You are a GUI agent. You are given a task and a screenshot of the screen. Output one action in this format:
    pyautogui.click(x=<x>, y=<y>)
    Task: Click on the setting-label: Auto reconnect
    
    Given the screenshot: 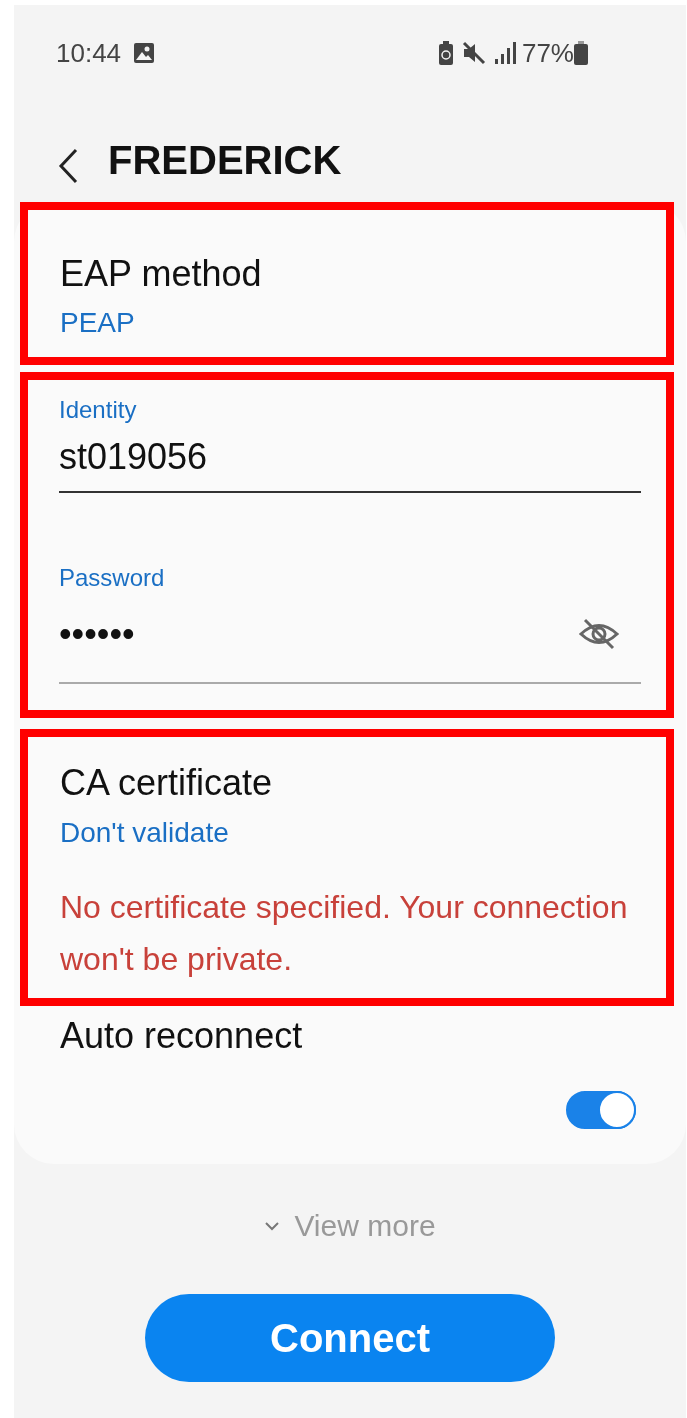 What is the action you would take?
    pyautogui.click(x=182, y=1036)
    